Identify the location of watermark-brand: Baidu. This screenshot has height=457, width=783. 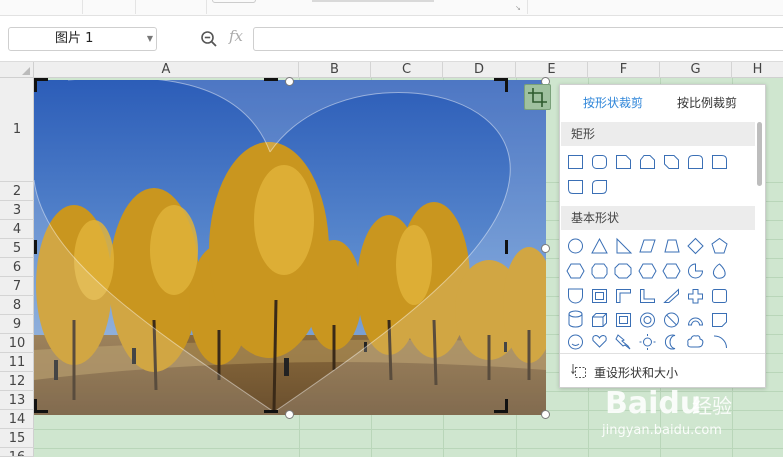
(653, 403).